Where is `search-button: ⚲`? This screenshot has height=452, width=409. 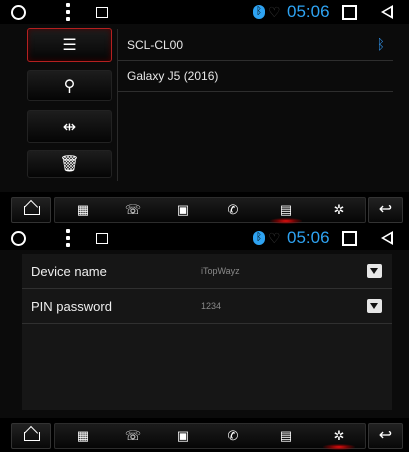
search-button: ⚲ is located at coordinates (69, 85).